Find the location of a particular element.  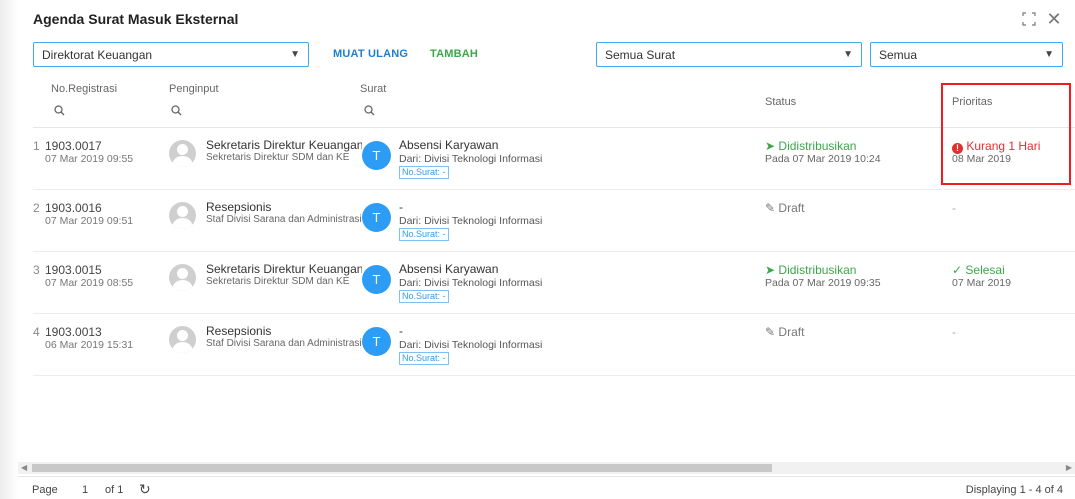

column-header-surat: Surat is located at coordinates (373, 89).